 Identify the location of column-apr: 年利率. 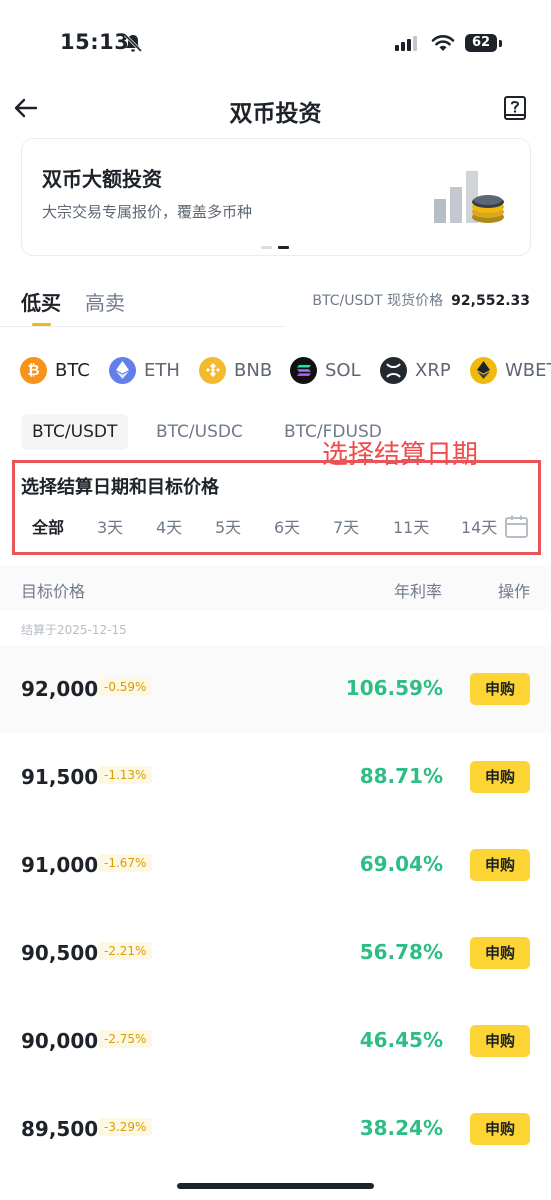
(418, 591).